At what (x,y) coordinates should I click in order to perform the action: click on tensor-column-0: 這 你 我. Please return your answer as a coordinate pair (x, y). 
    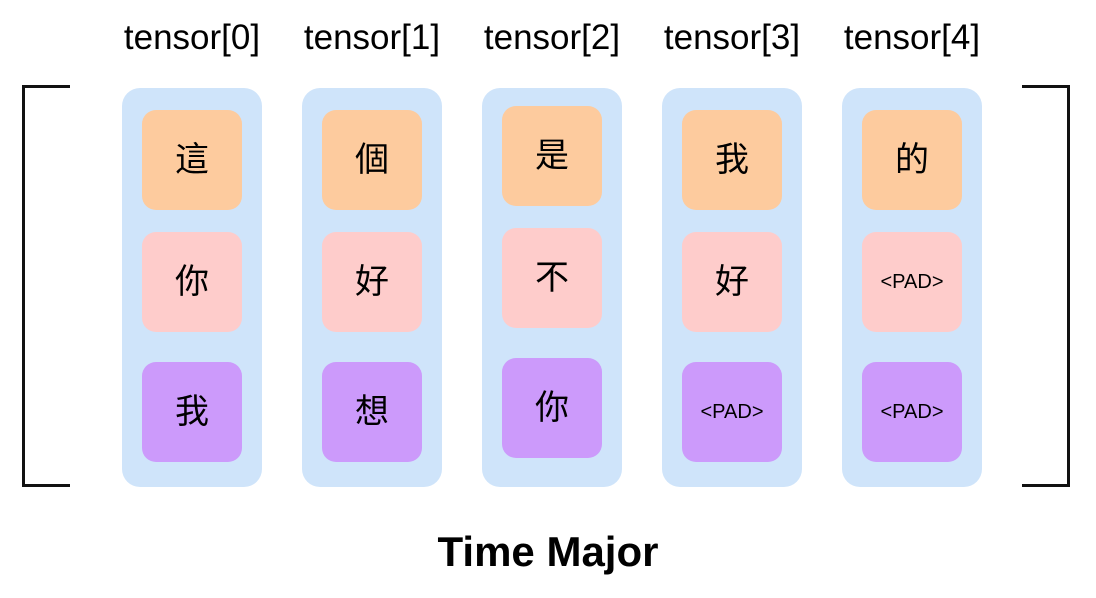
    Looking at the image, I should click on (192, 287).